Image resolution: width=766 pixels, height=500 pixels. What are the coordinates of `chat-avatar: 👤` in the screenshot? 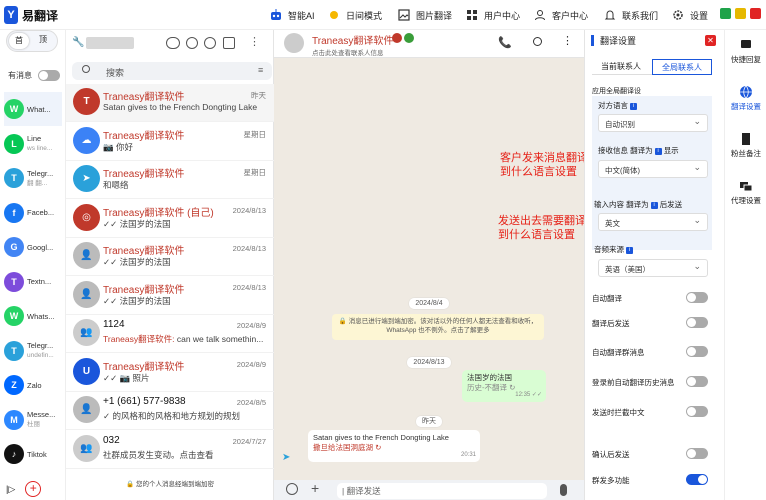 It's located at (86, 409).